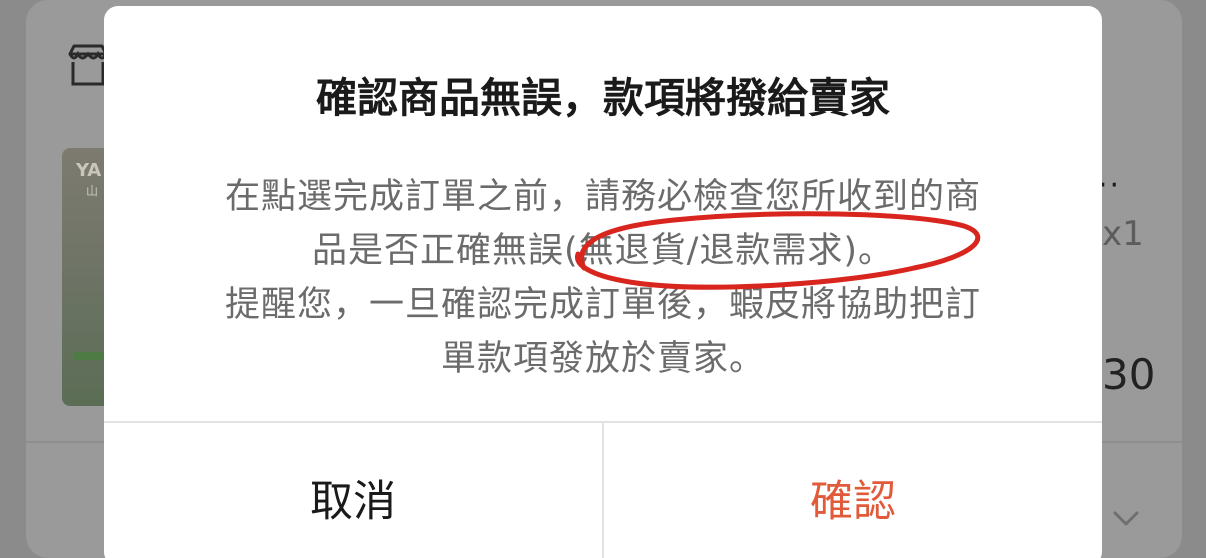  Describe the element at coordinates (354, 490) in the screenshot. I see `cancel-button: 取消` at that location.